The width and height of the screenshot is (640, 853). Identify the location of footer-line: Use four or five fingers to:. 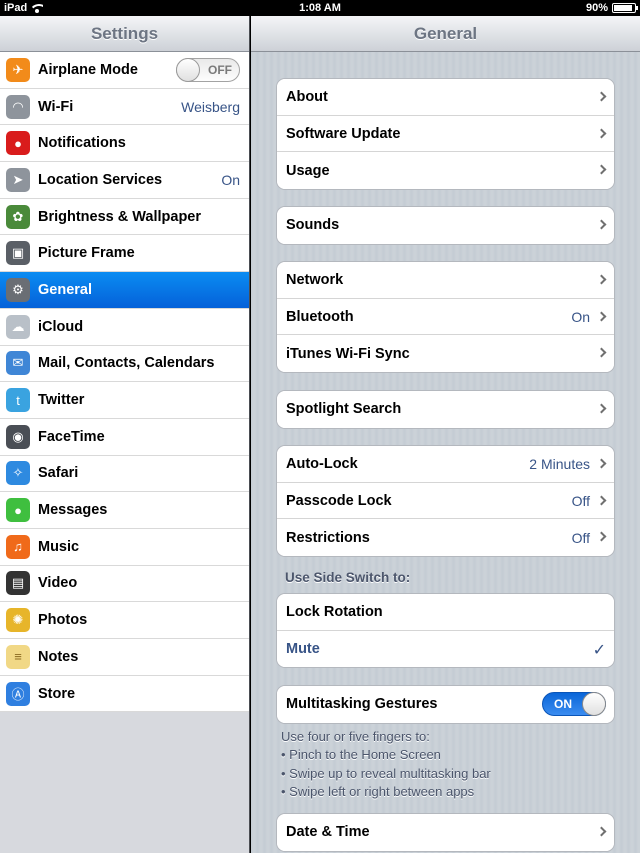
(355, 736).